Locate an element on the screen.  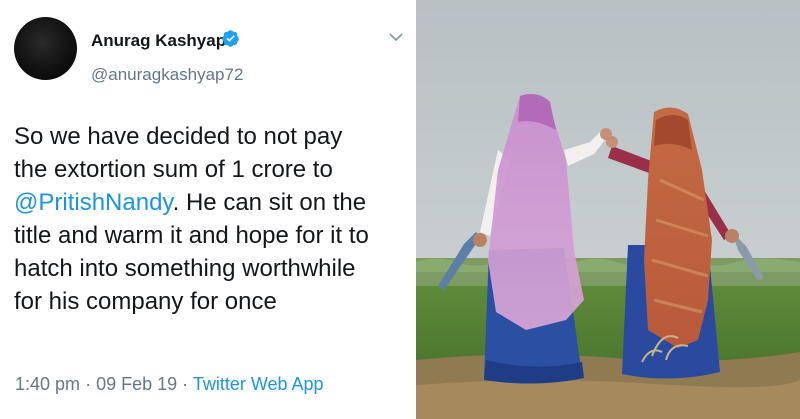
tweet-meta: 1:40 pm · 09 Feb 19 · Twitter Web App is located at coordinates (169, 384).